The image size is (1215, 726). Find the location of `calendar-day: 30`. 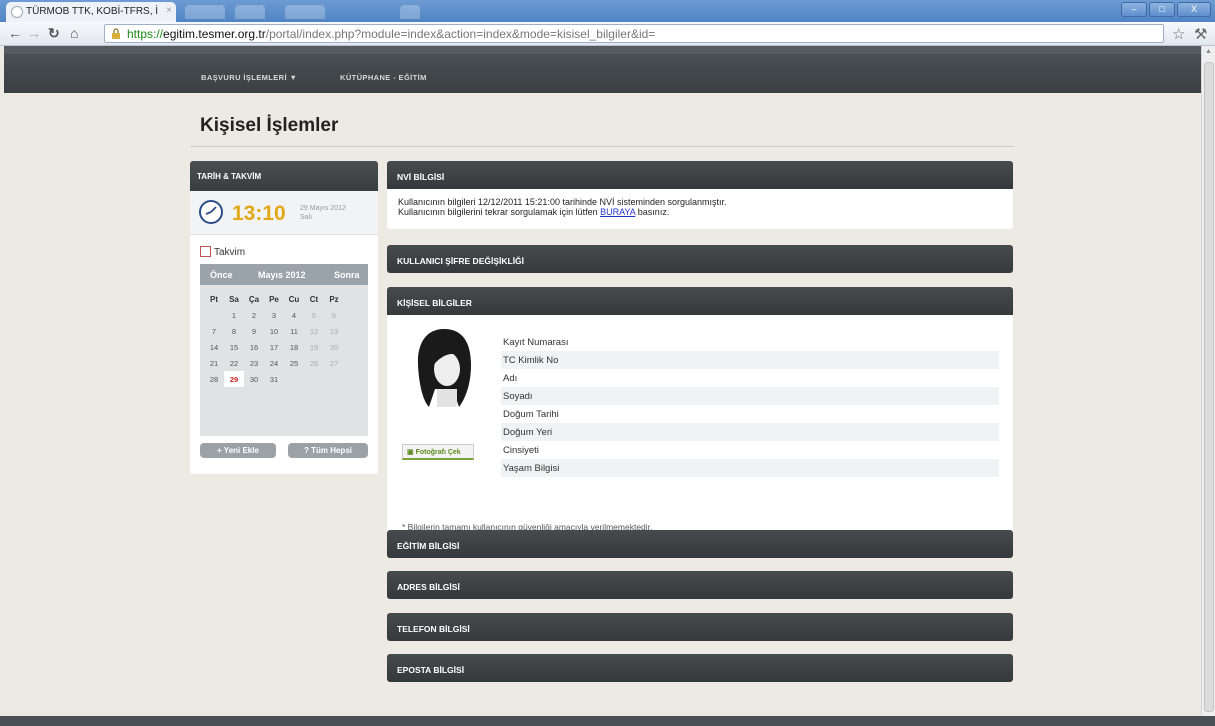

calendar-day: 30 is located at coordinates (254, 379).